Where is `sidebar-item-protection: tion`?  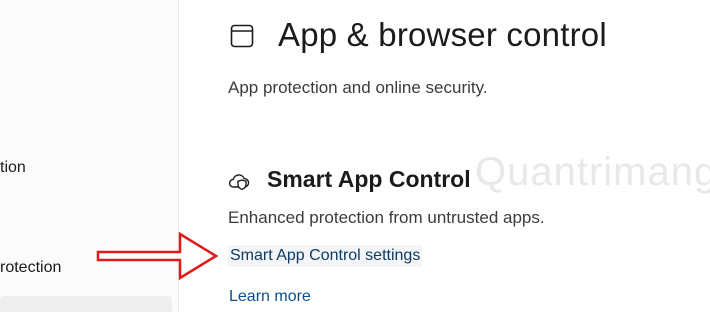
sidebar-item-protection: tion is located at coordinates (13, 168).